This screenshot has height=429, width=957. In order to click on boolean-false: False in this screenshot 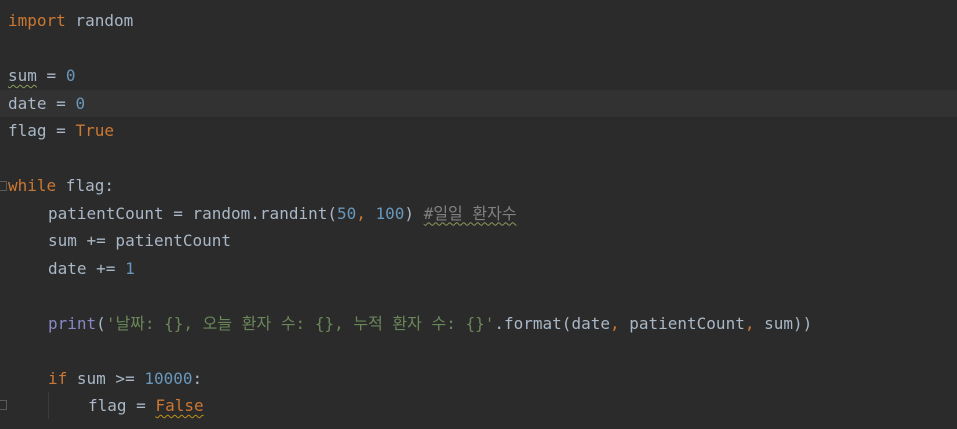, I will do `click(179, 405)`.